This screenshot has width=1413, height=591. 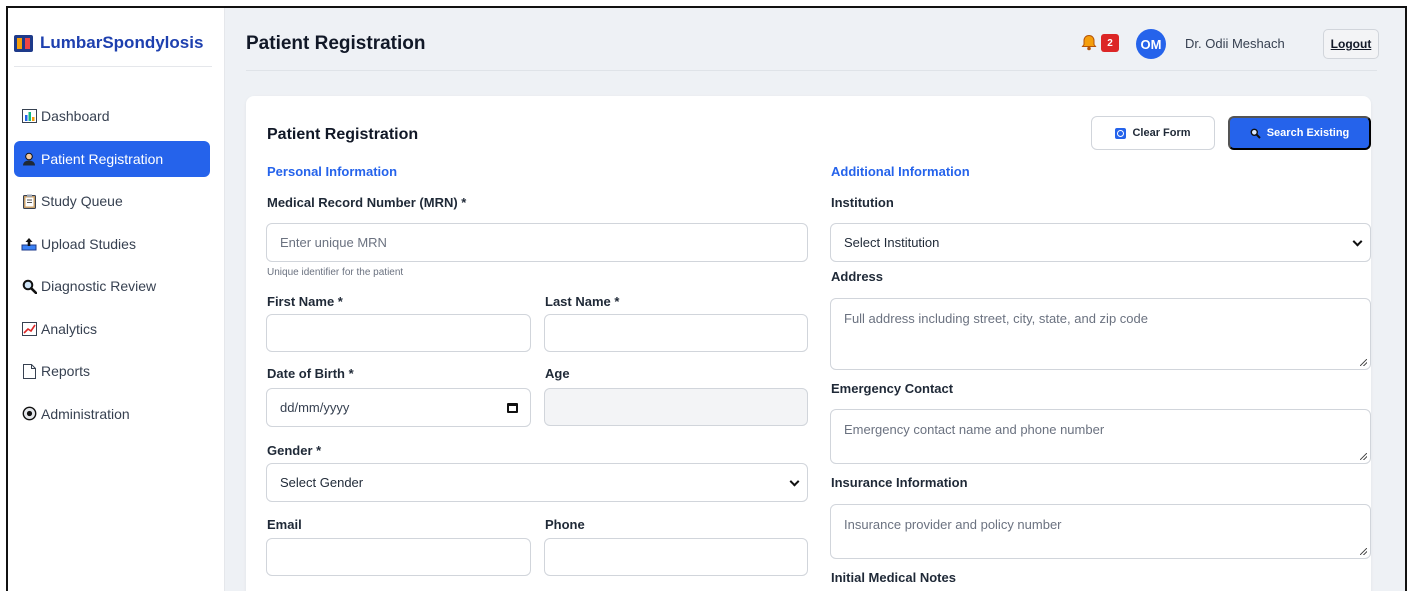 What do you see at coordinates (88, 243) in the screenshot?
I see `sidebar-item-label: Upload Studies` at bounding box center [88, 243].